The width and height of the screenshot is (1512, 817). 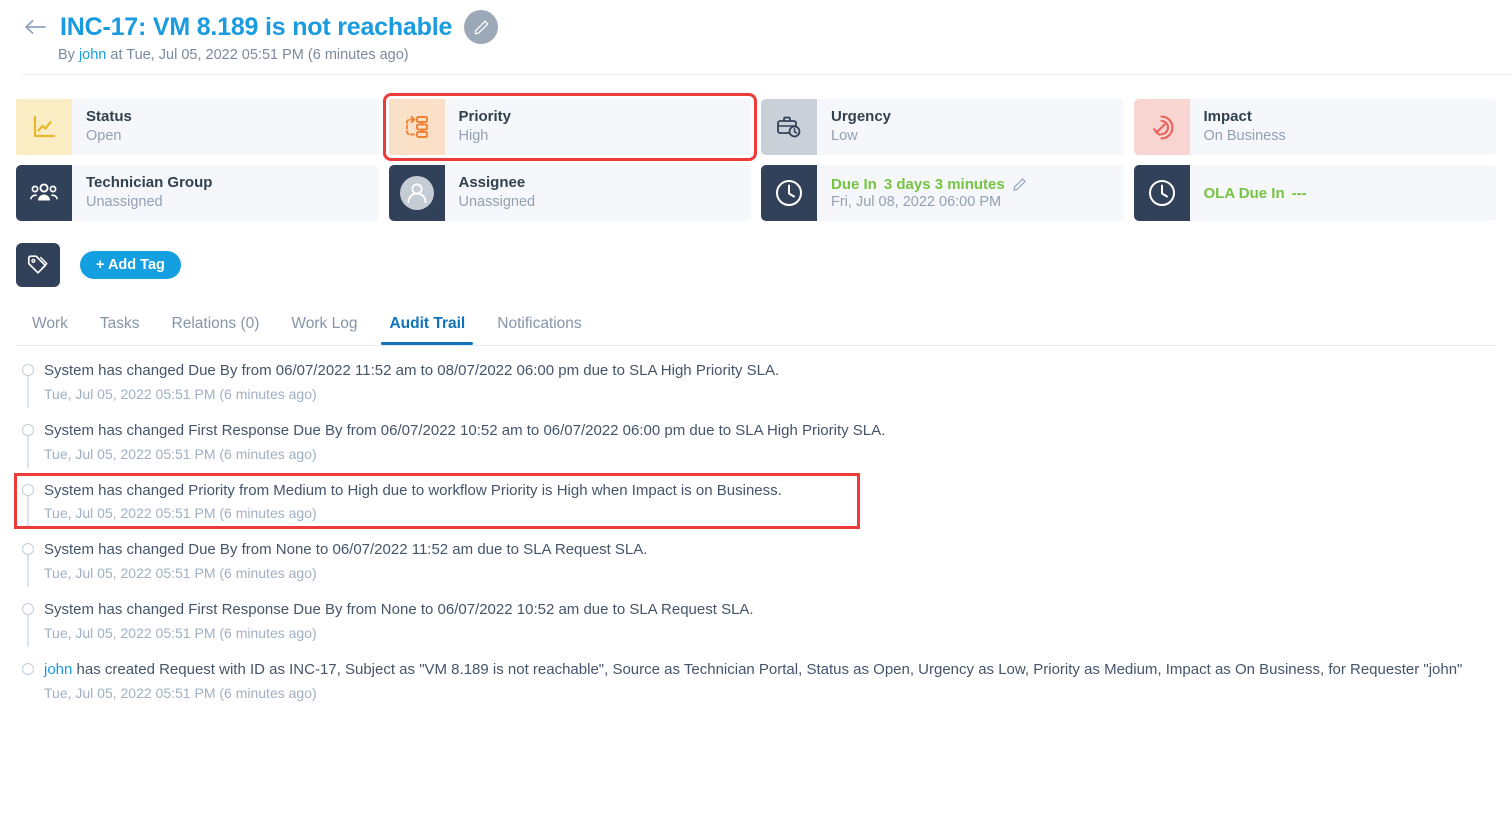 What do you see at coordinates (149, 183) in the screenshot?
I see `card-technician-group-label: Technician Group` at bounding box center [149, 183].